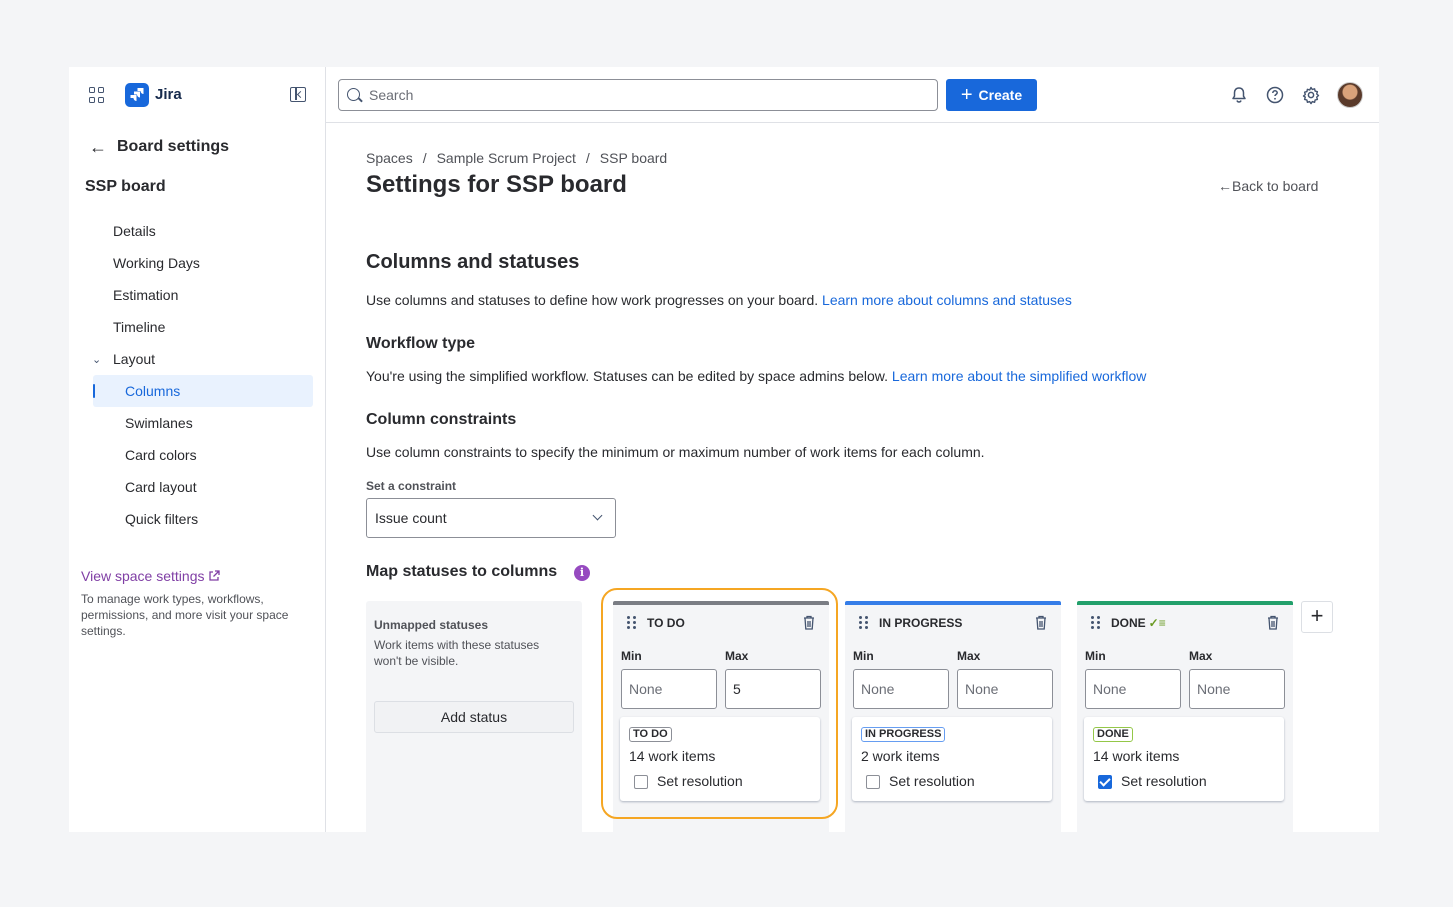 This screenshot has height=907, width=1453. What do you see at coordinates (161, 487) in the screenshot?
I see `sidebar-item-card-layout: Card layout` at bounding box center [161, 487].